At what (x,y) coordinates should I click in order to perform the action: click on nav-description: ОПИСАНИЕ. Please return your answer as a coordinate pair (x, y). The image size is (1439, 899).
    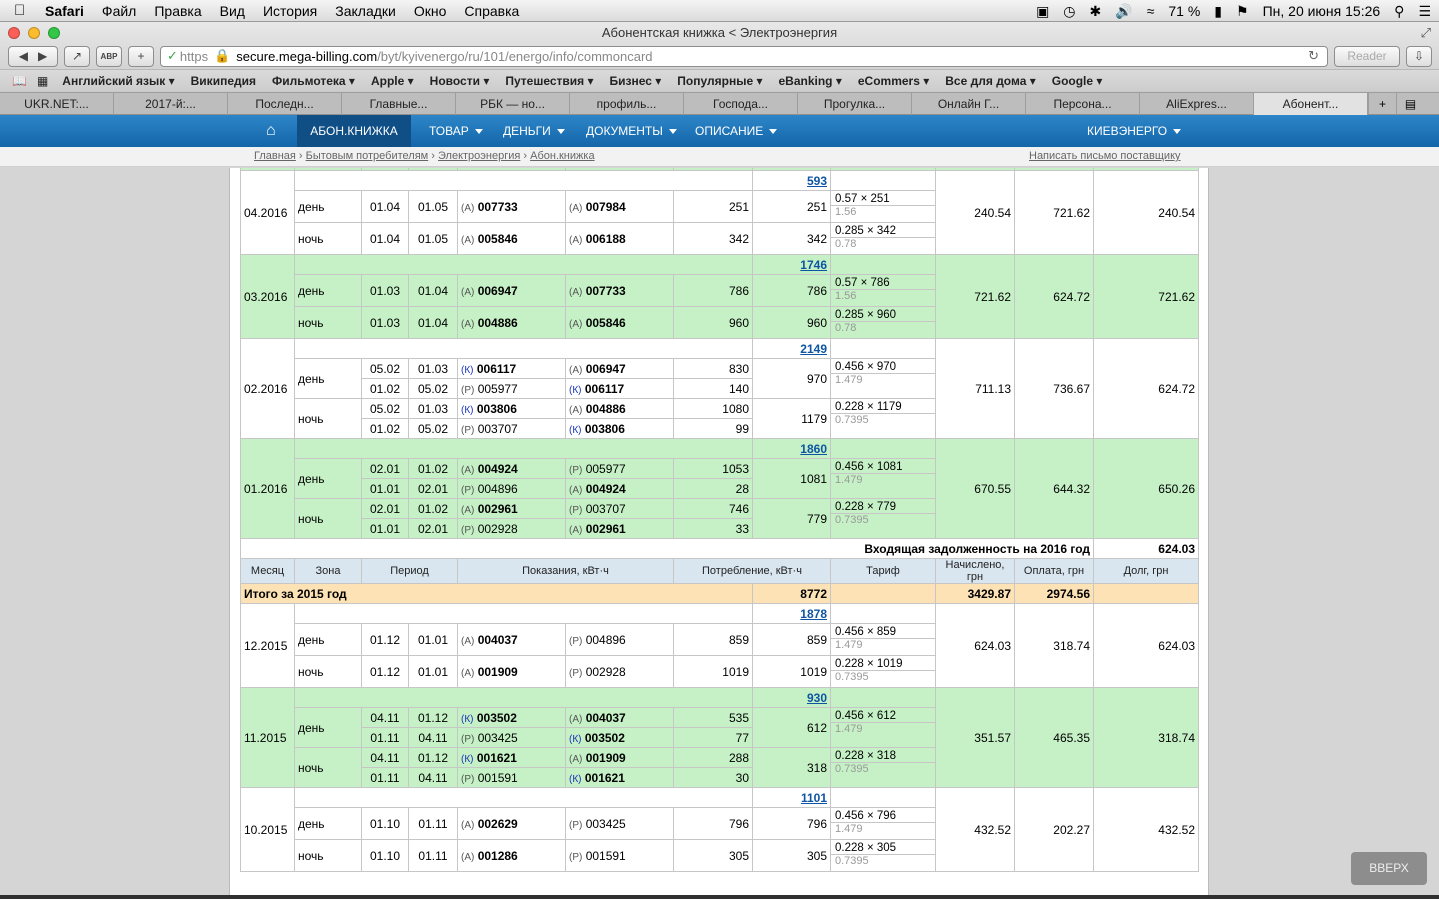
    Looking at the image, I should click on (736, 131).